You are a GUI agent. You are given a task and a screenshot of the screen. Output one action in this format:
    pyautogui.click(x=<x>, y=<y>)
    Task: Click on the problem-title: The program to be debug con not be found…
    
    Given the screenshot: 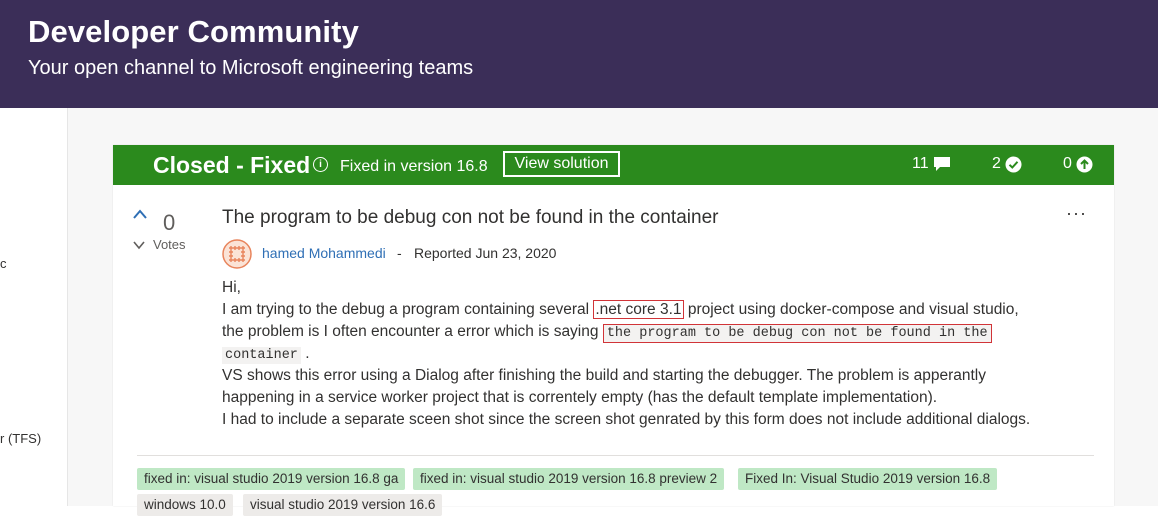 What is the action you would take?
    pyautogui.click(x=470, y=217)
    